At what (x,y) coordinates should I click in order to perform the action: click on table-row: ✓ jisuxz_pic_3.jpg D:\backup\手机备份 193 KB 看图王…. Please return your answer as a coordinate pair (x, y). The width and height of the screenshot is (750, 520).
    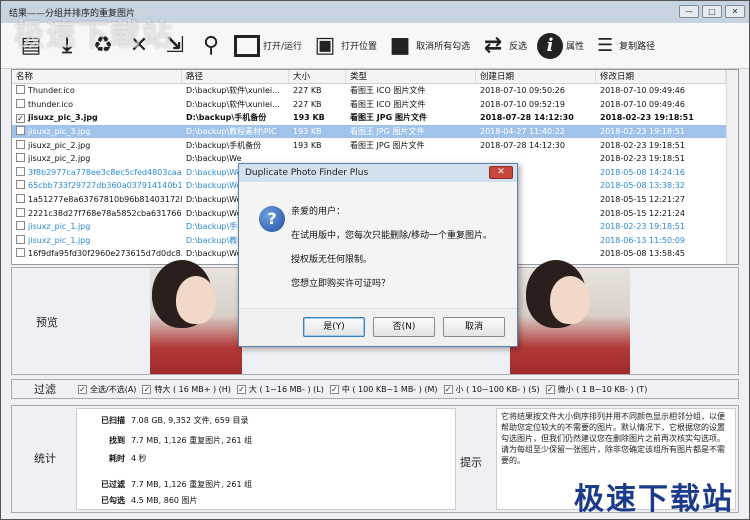
    Looking at the image, I should click on (375, 118).